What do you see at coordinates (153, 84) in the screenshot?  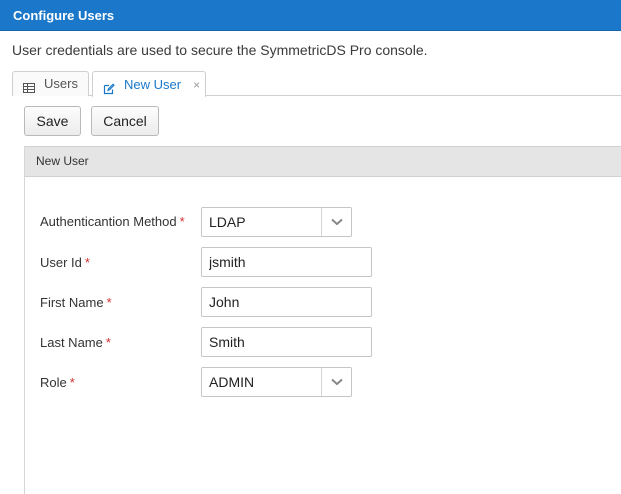 I see `tab-new-user-label: New User` at bounding box center [153, 84].